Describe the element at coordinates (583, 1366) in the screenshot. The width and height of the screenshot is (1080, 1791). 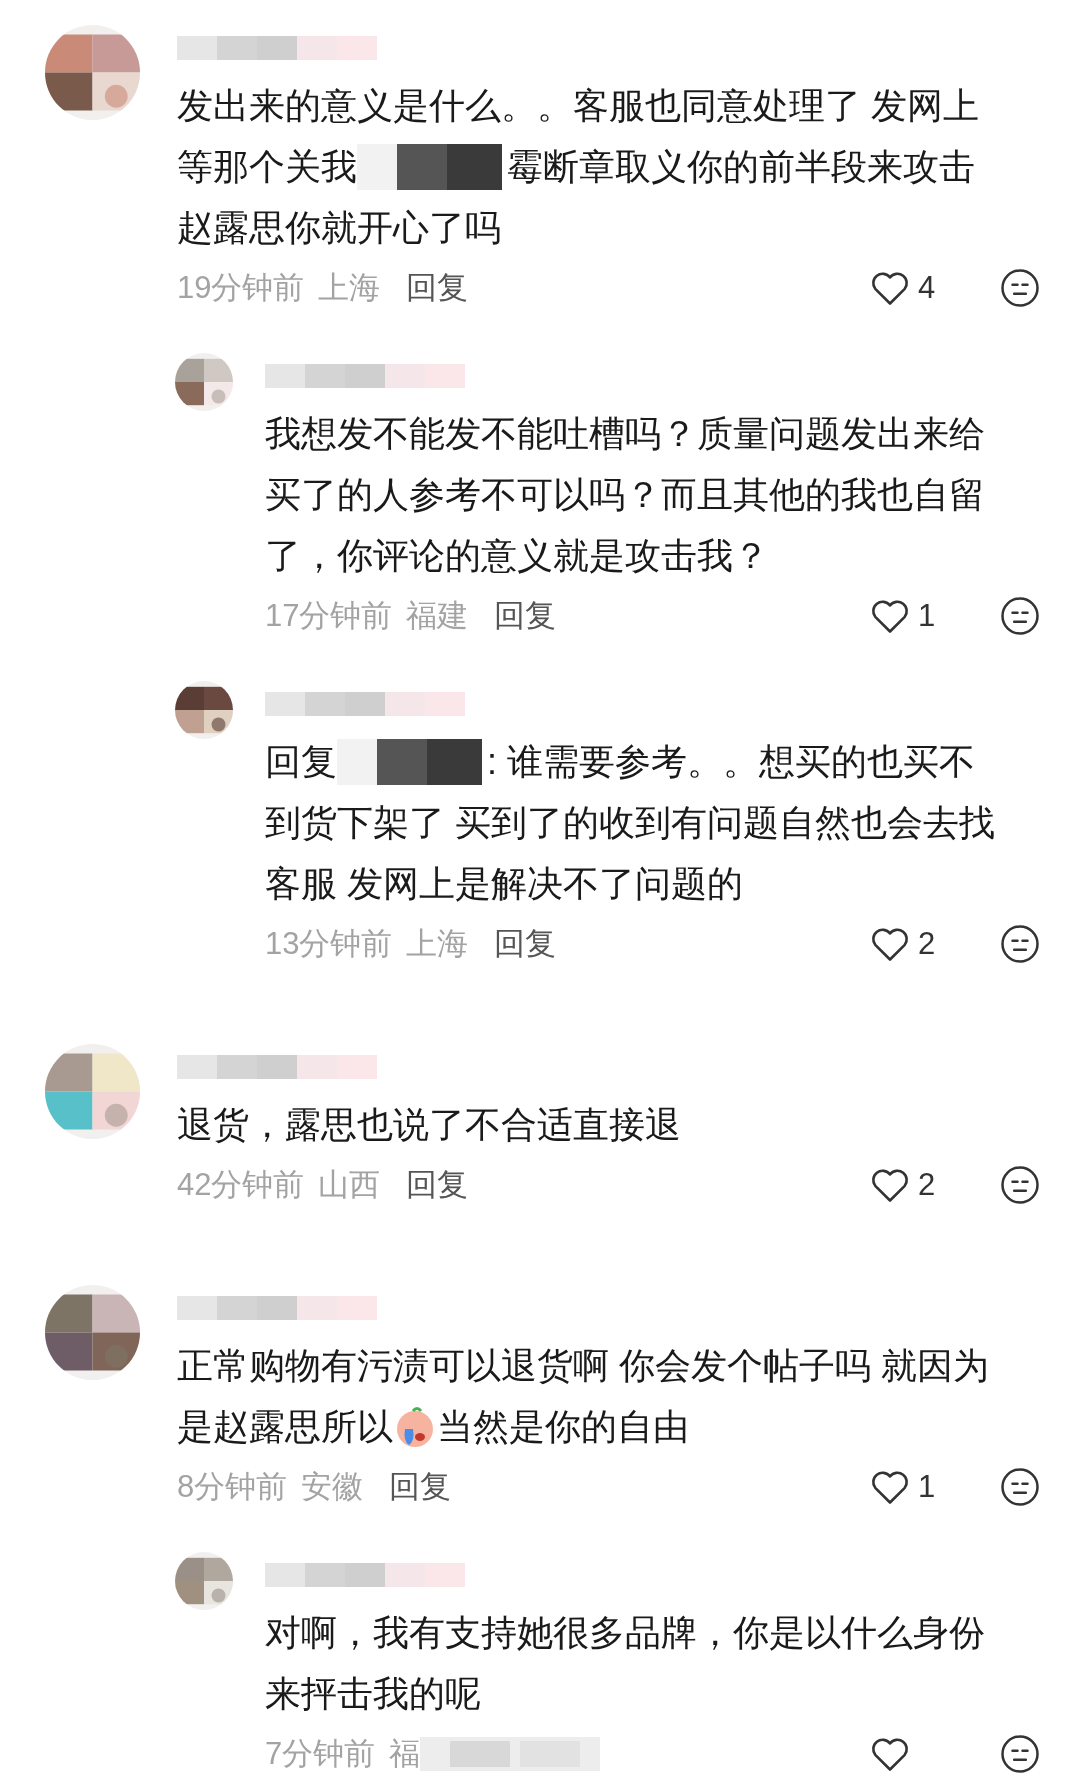
I see `comment-text: 正常购物有污渍可以退货啊 你会发个帖子吗 就因为` at that location.